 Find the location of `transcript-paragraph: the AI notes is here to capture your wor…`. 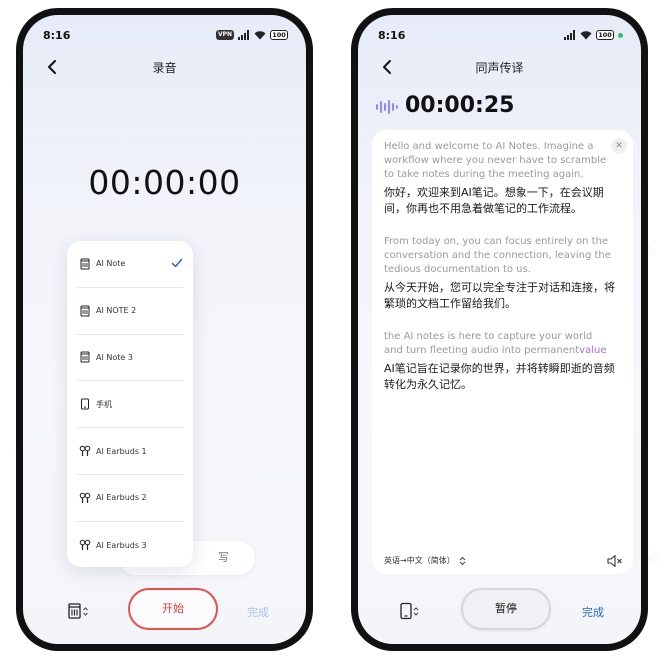

transcript-paragraph: the AI notes is here to capture your wor… is located at coordinates (502, 361).